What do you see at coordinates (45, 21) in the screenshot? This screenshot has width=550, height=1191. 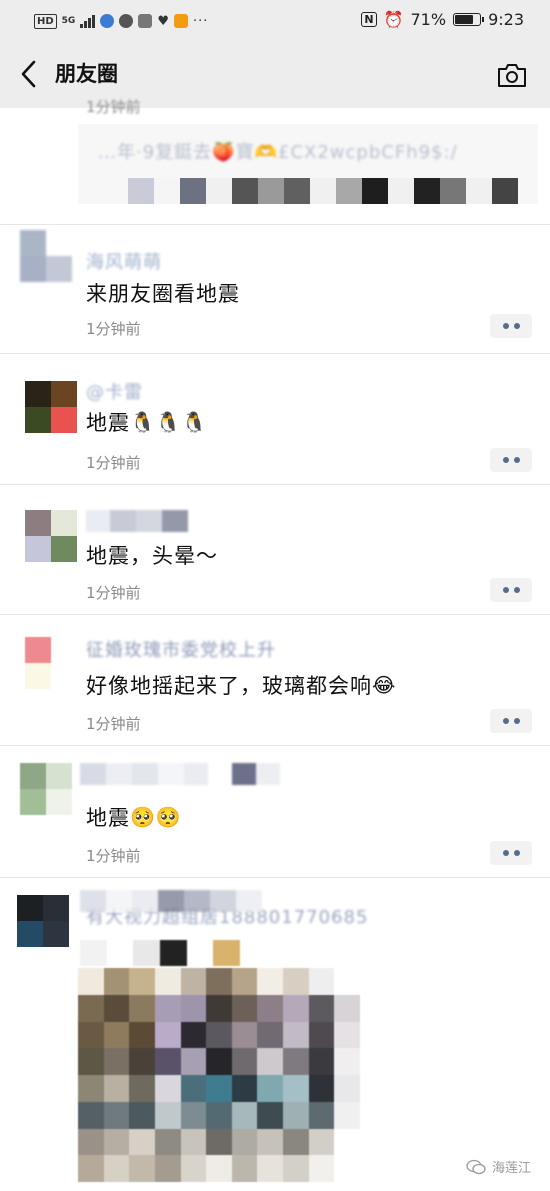 I see `hd-badge: HD` at bounding box center [45, 21].